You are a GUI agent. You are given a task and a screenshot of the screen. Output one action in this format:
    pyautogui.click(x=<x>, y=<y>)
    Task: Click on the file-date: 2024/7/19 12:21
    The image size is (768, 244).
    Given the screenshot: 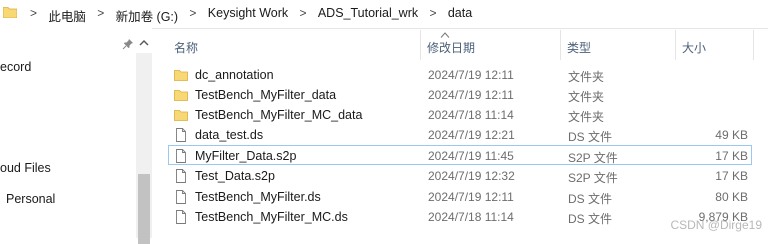 What is the action you would take?
    pyautogui.click(x=471, y=135)
    